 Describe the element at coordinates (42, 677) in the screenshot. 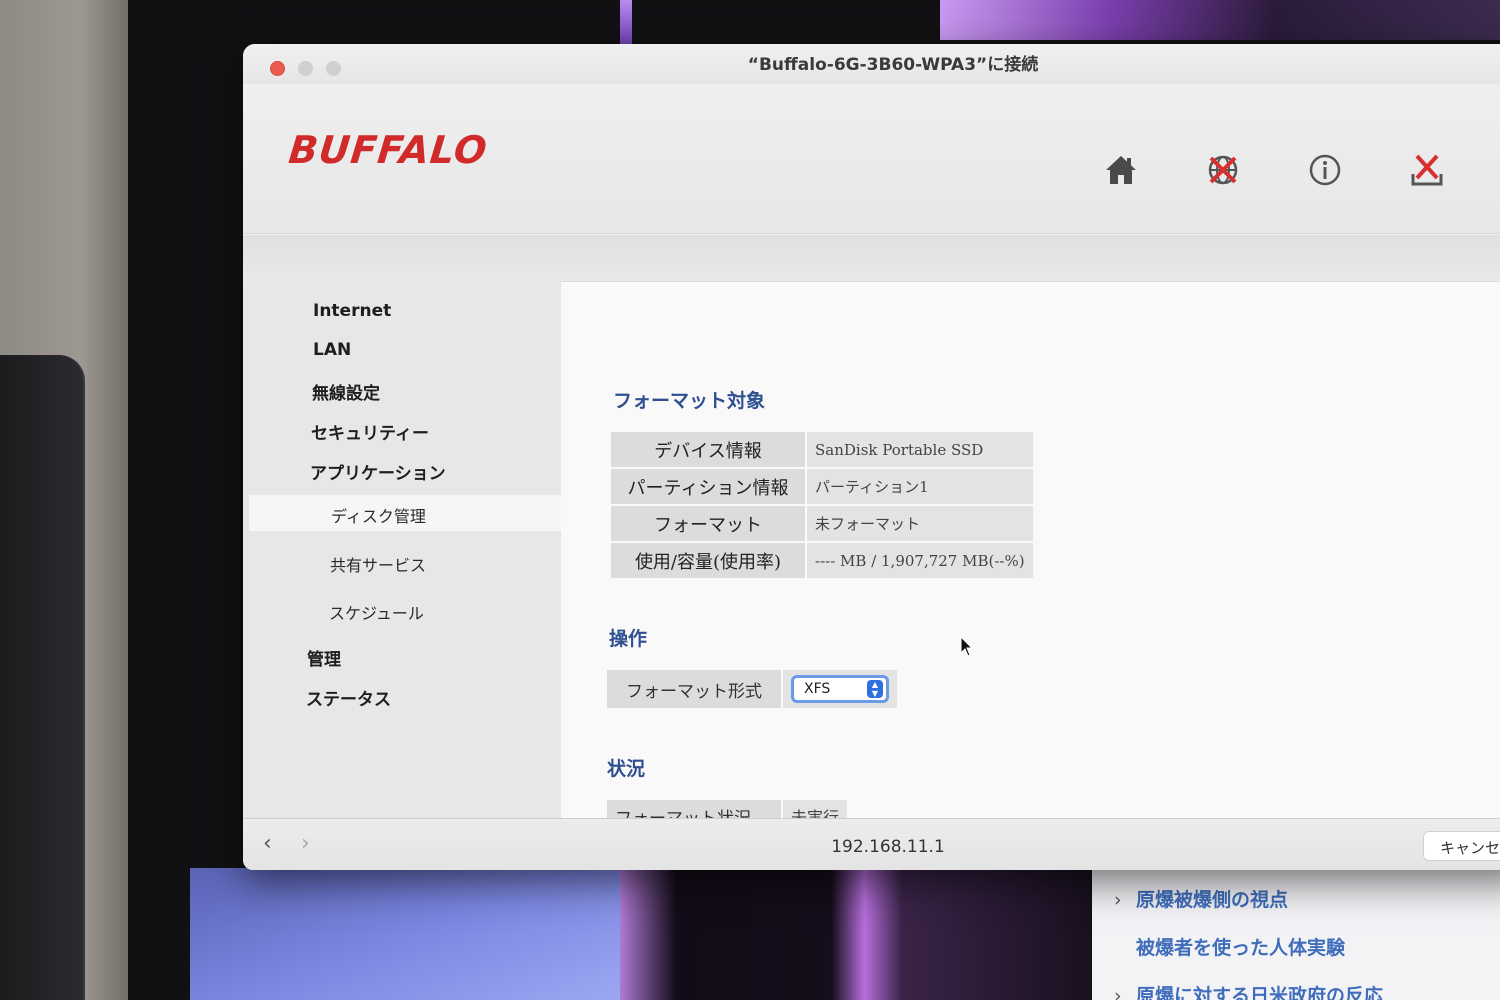

I see `phone-device` at that location.